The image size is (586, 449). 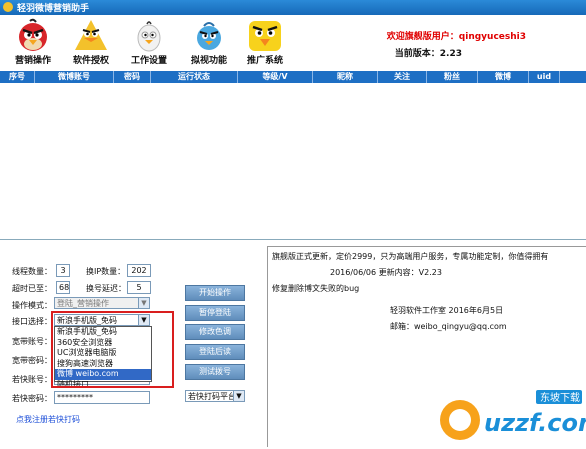 What do you see at coordinates (265, 36) in the screenshot?
I see `yellow-bird-big-icon` at bounding box center [265, 36].